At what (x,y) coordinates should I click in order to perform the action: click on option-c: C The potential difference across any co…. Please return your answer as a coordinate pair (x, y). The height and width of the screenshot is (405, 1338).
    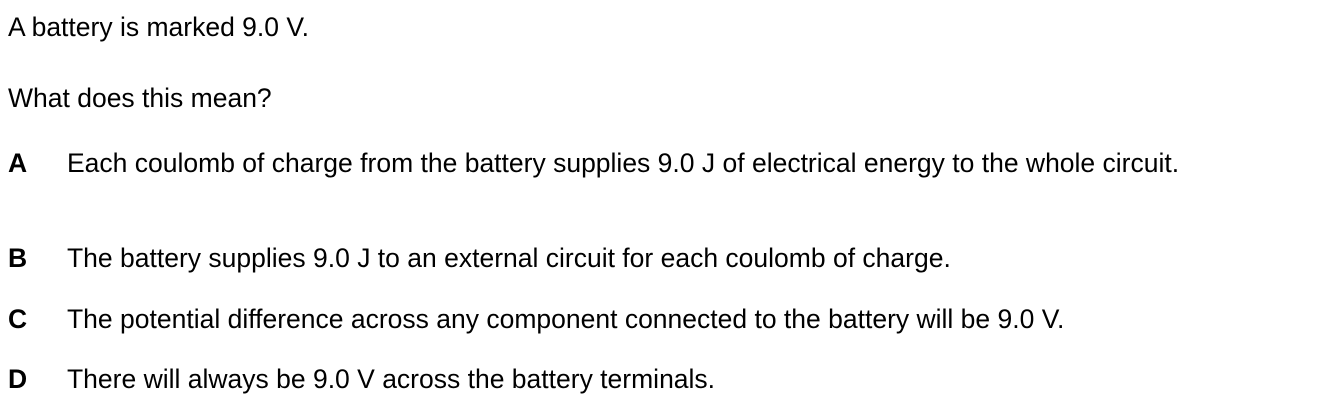
    Looking at the image, I should click on (667, 319).